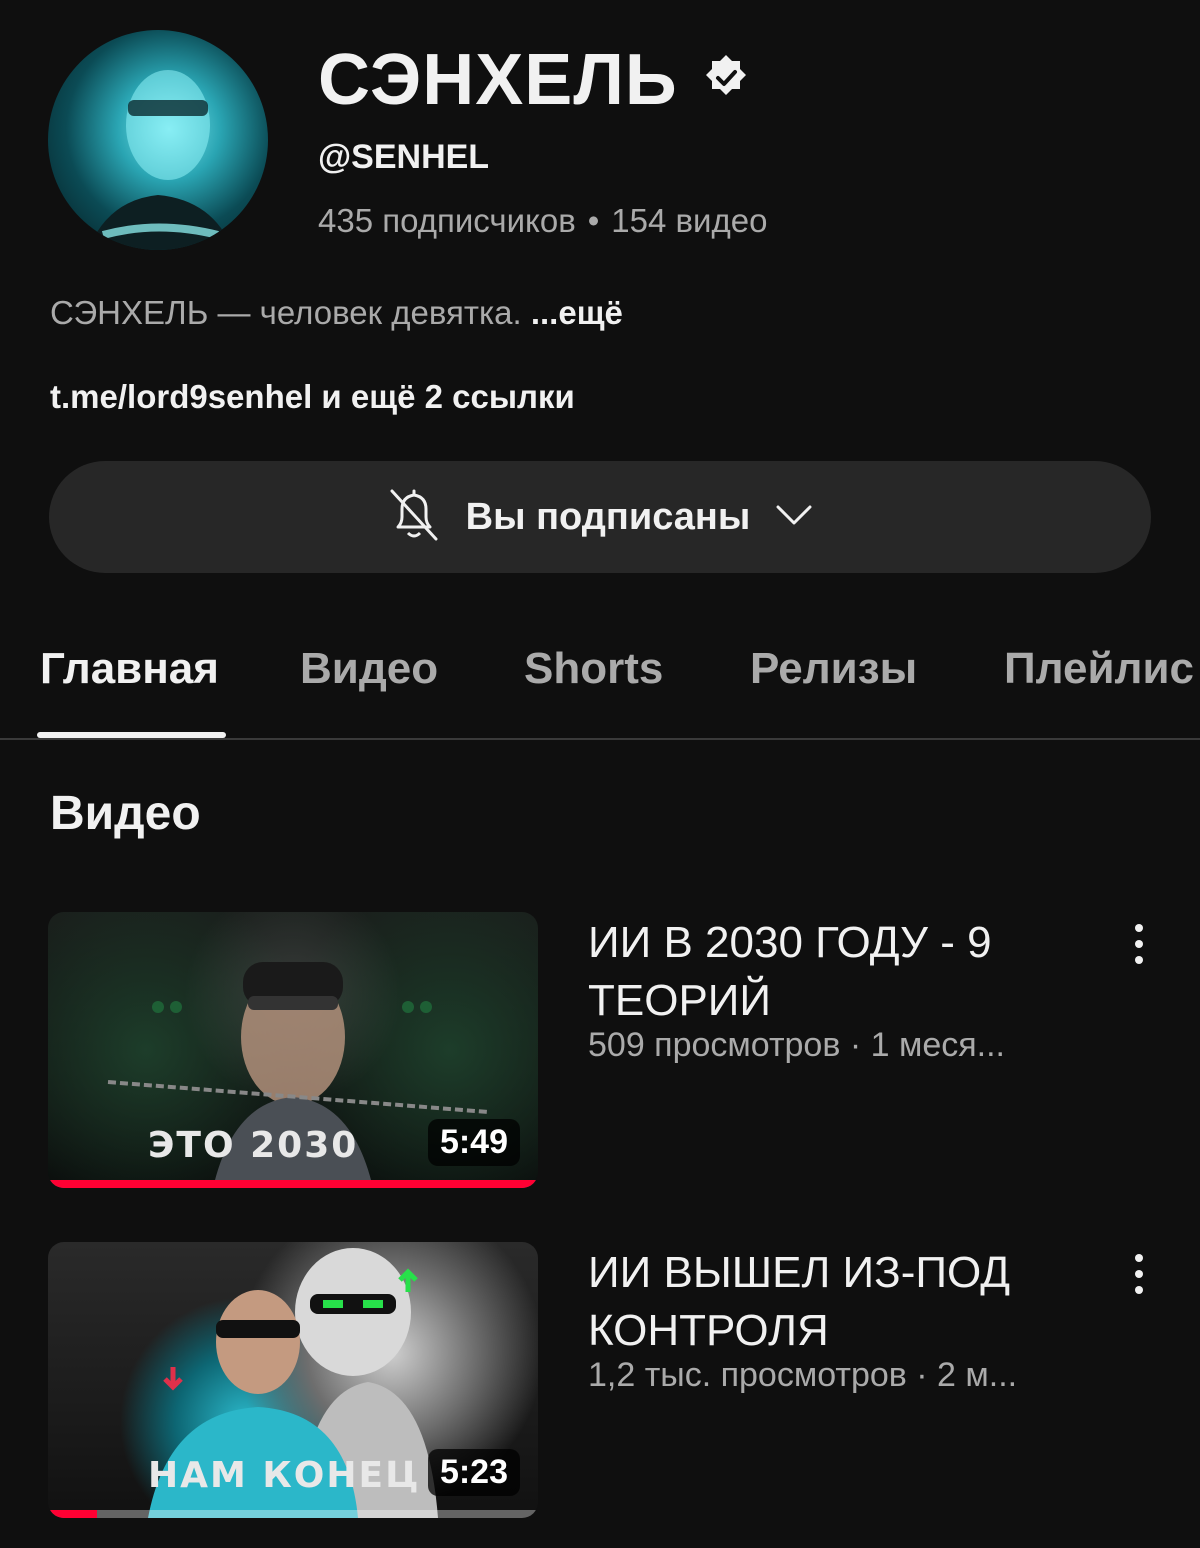 The width and height of the screenshot is (1200, 1548). What do you see at coordinates (593, 669) in the screenshot?
I see `tab-shorts: Shorts` at bounding box center [593, 669].